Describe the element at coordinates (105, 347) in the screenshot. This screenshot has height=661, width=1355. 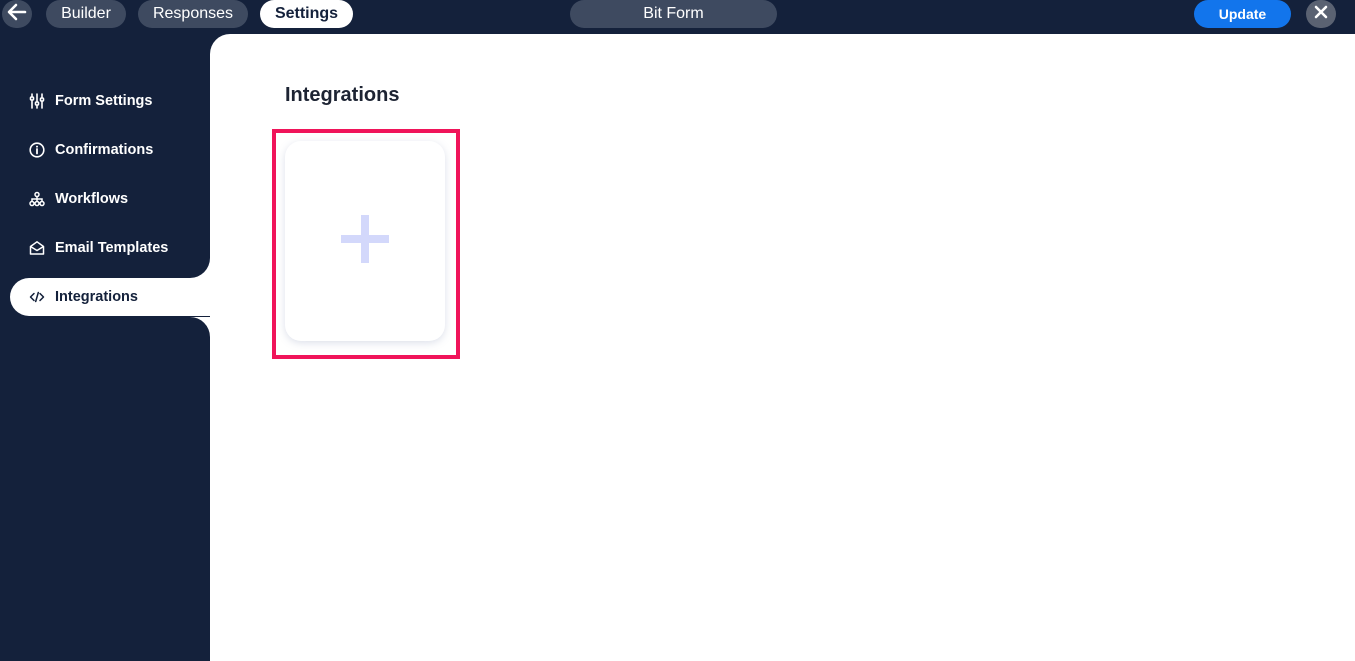
I see `sidebar` at that location.